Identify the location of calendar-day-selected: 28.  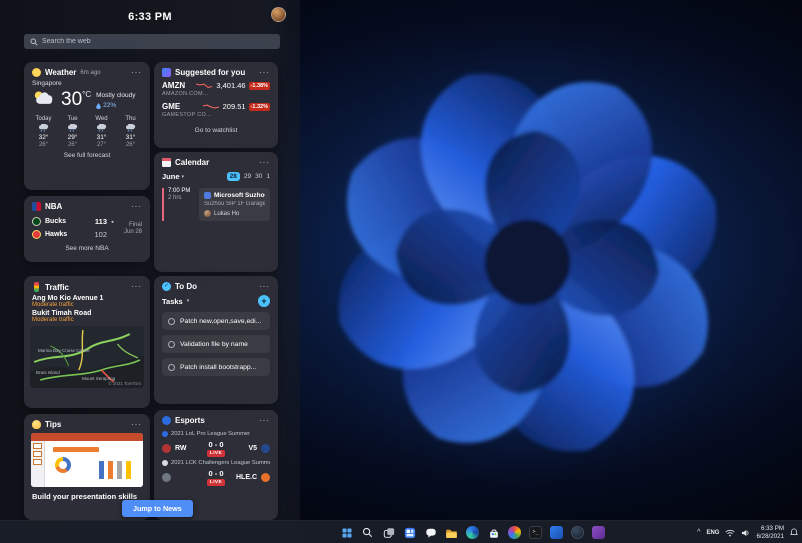
(233, 176).